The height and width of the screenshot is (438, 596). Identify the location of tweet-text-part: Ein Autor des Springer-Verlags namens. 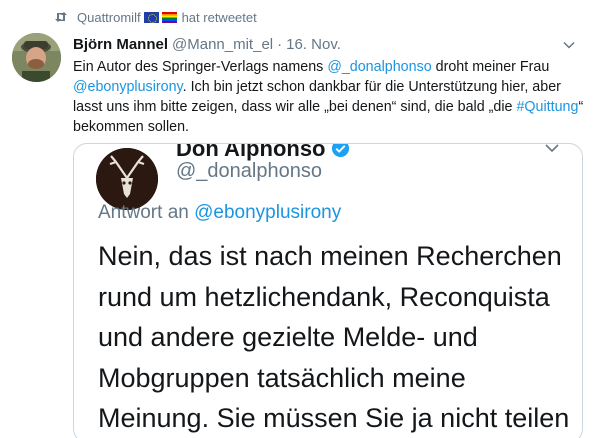
(200, 67).